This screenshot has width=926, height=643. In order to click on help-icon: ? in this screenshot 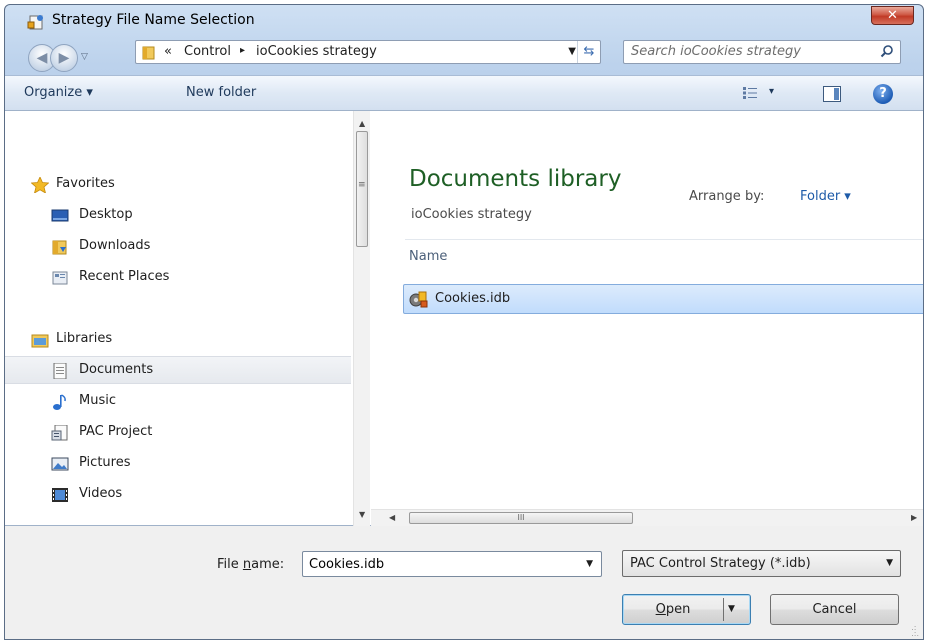, I will do `click(883, 94)`.